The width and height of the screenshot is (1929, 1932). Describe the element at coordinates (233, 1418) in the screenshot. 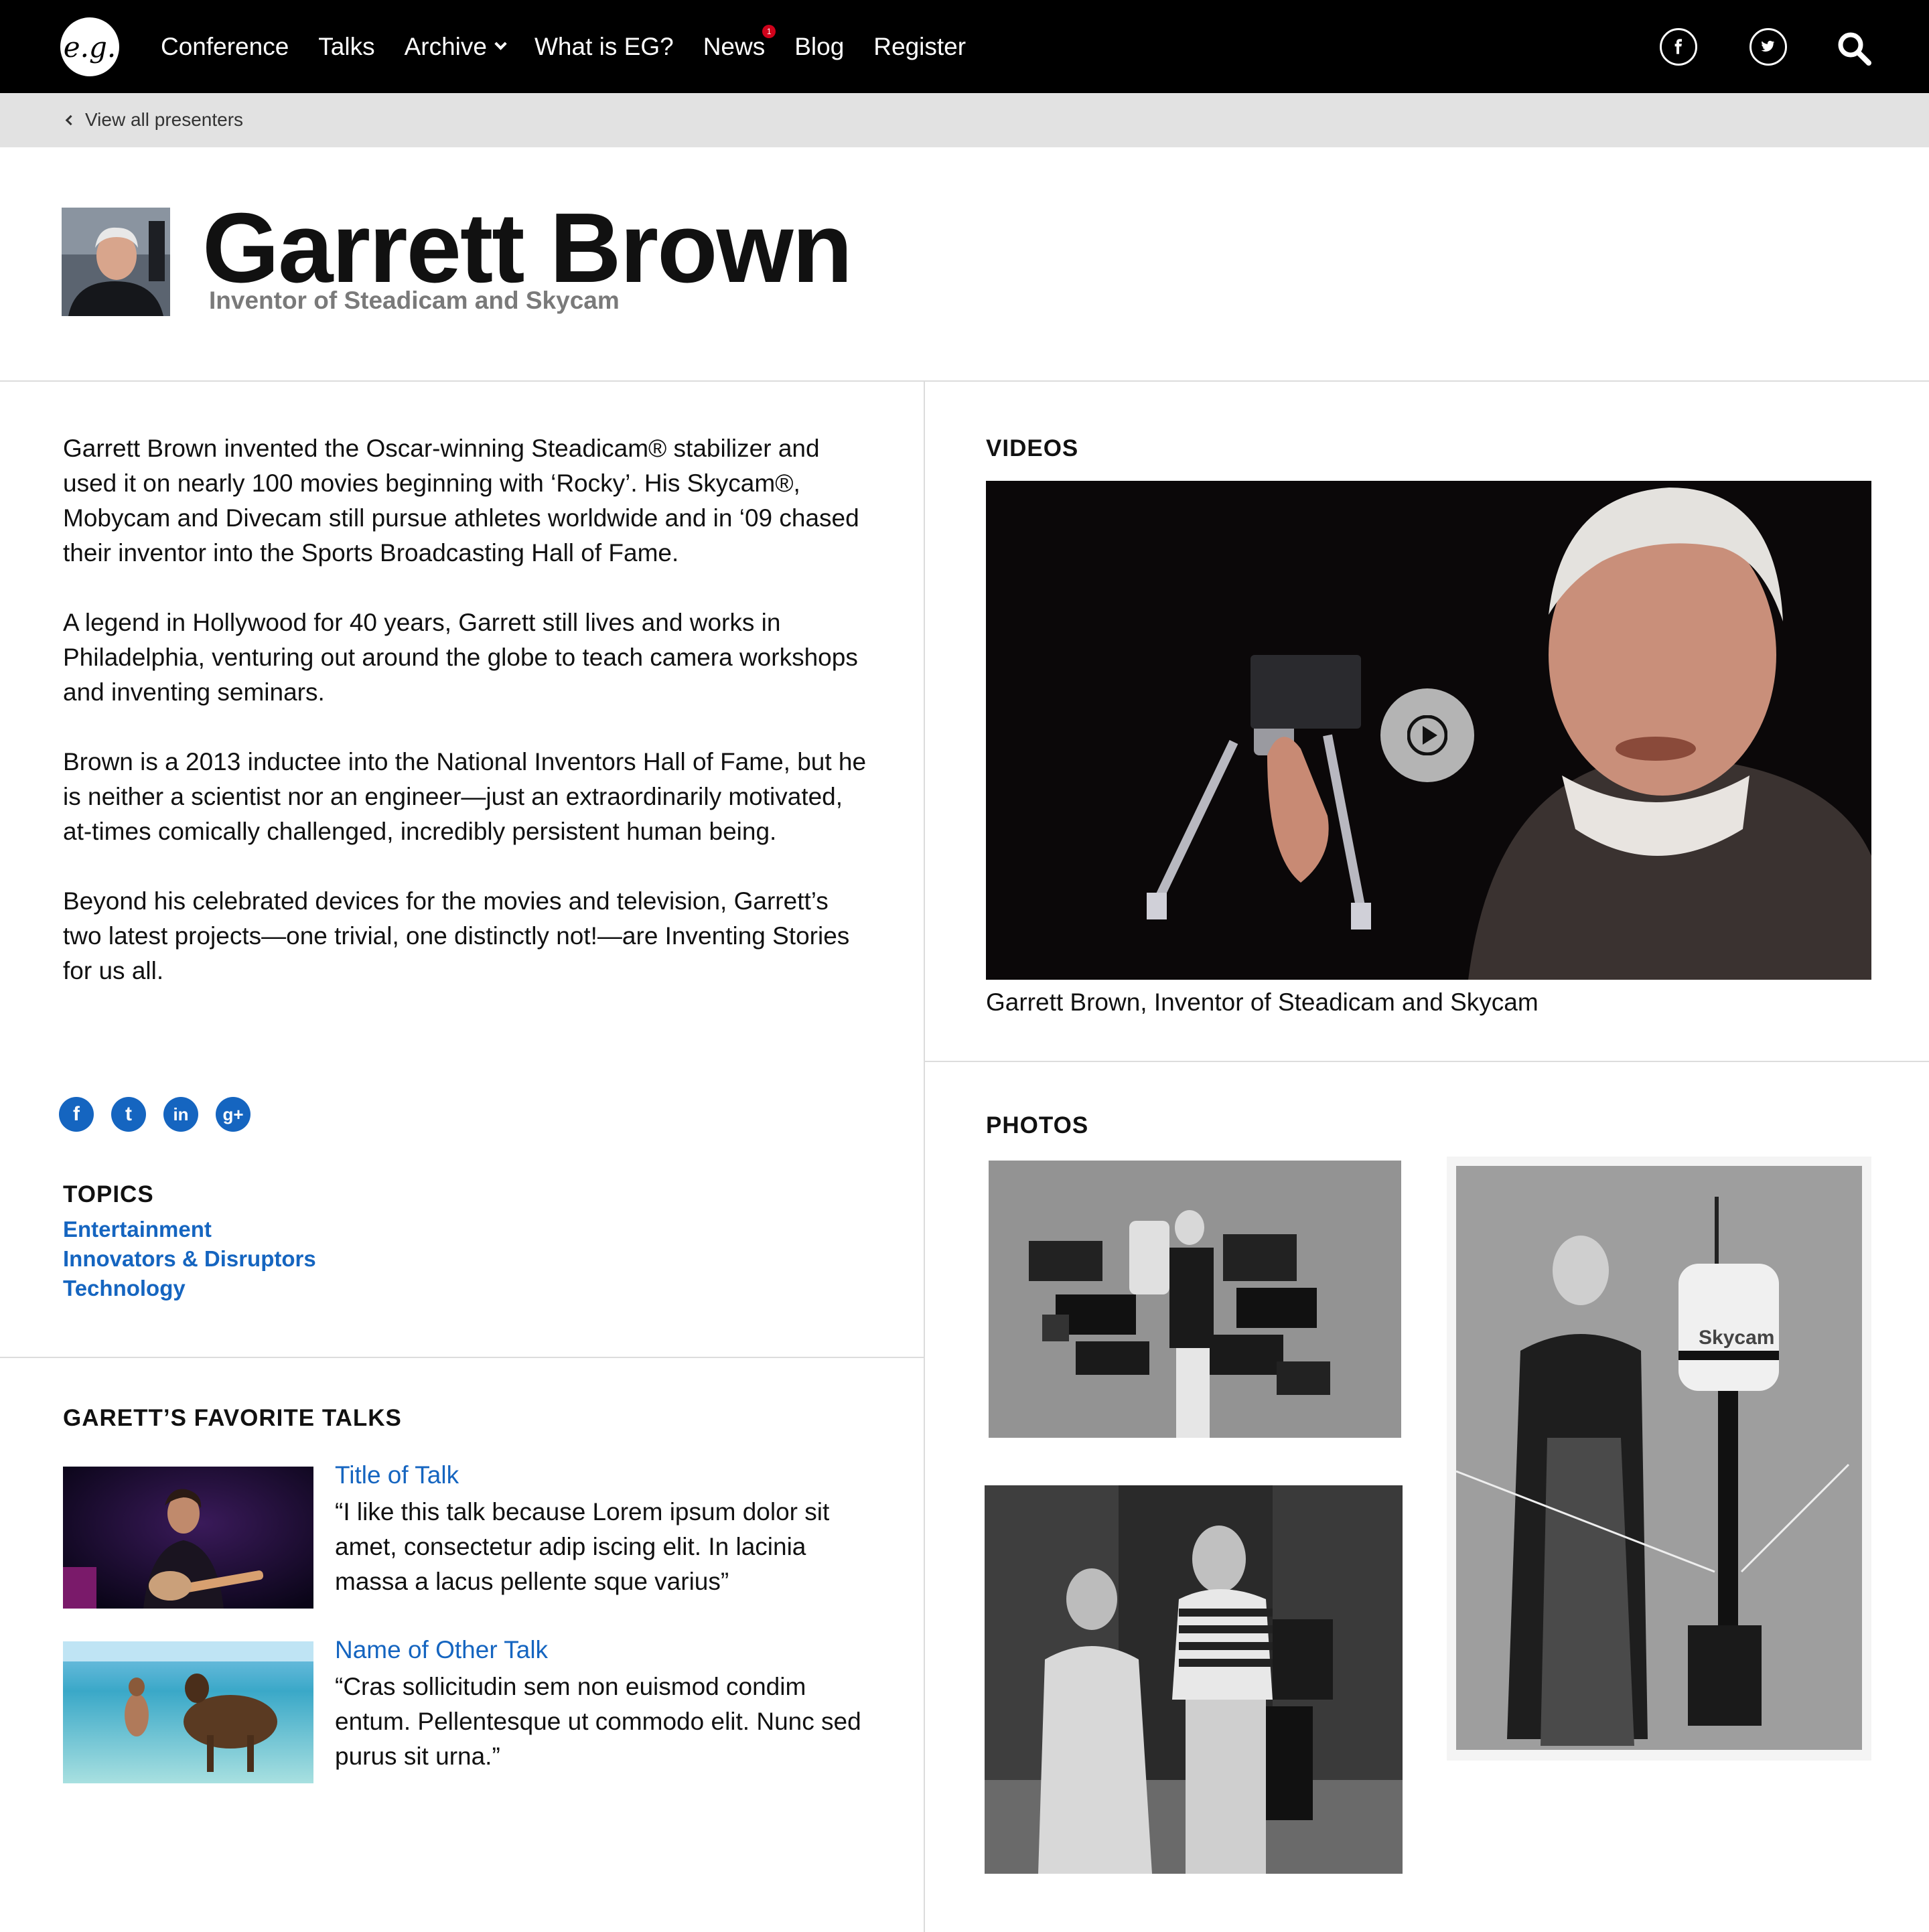

I see `favorites-heading: GARETT’S FAVORITE TALKS` at that location.